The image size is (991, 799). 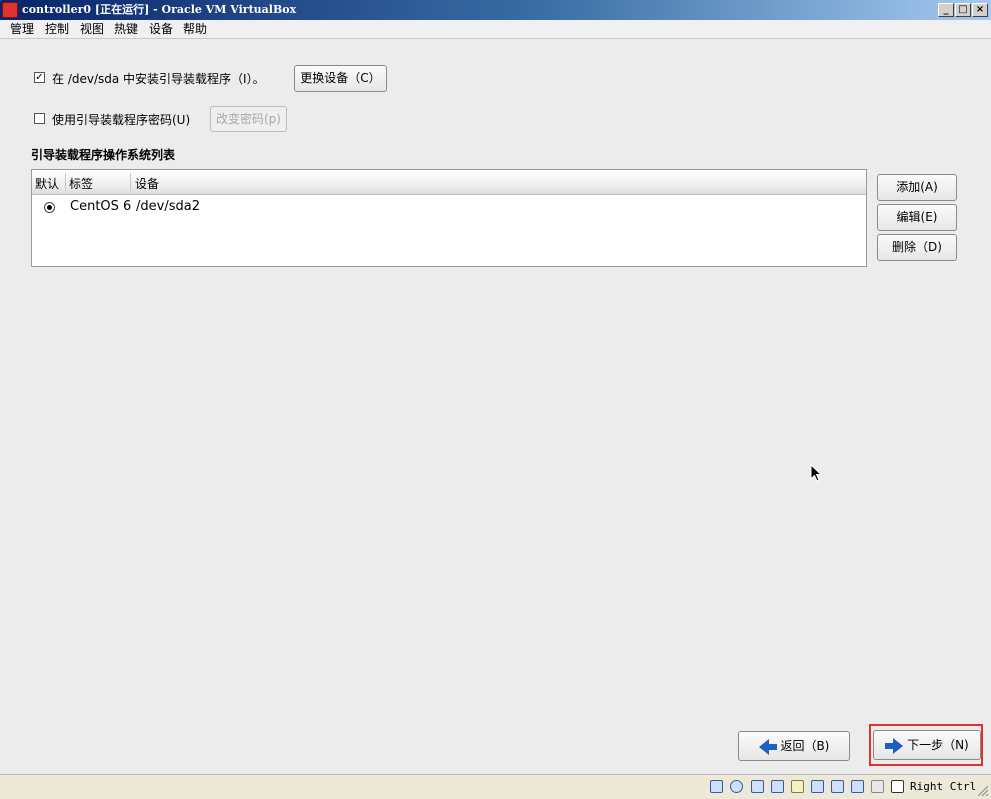 I want to click on video-capture-icon, so click(x=837, y=786).